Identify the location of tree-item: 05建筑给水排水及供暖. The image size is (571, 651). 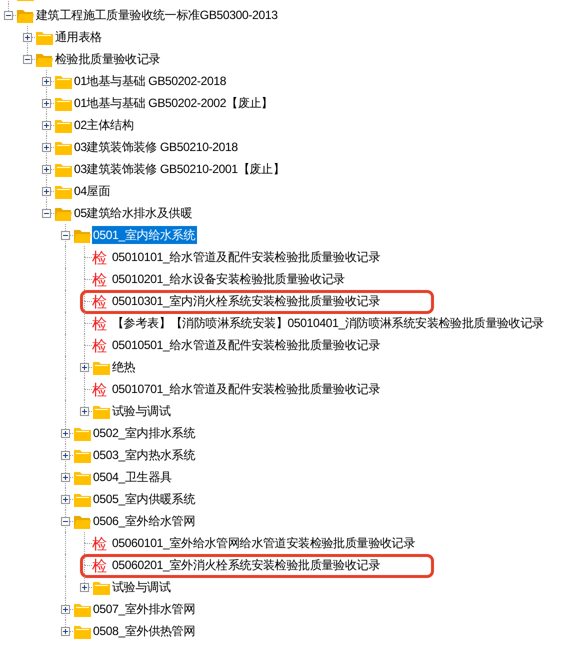
(133, 213).